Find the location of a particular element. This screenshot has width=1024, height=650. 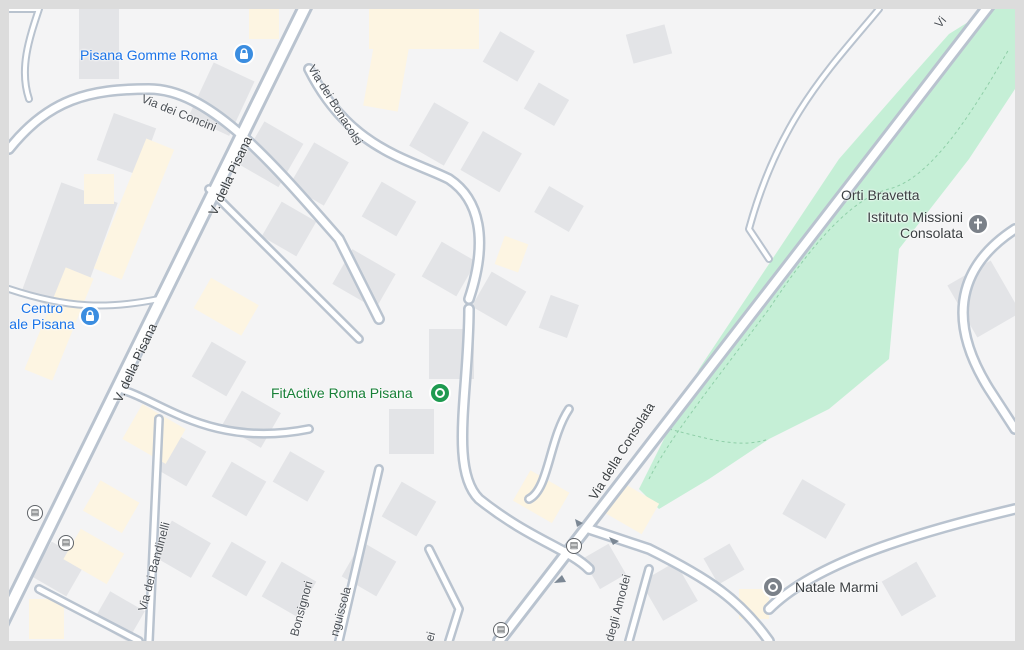

poi-marker-istituto-missioni-consolata is located at coordinates (978, 224).